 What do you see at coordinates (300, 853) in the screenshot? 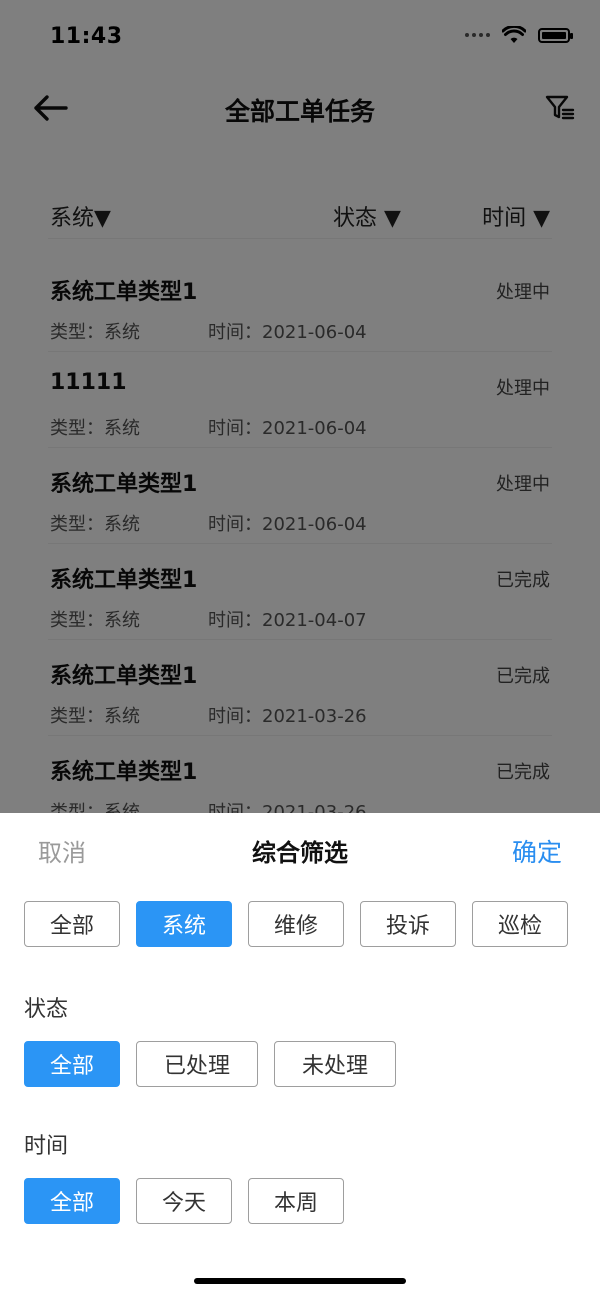
I see `filter-sheet-title: 综合筛选` at bounding box center [300, 853].